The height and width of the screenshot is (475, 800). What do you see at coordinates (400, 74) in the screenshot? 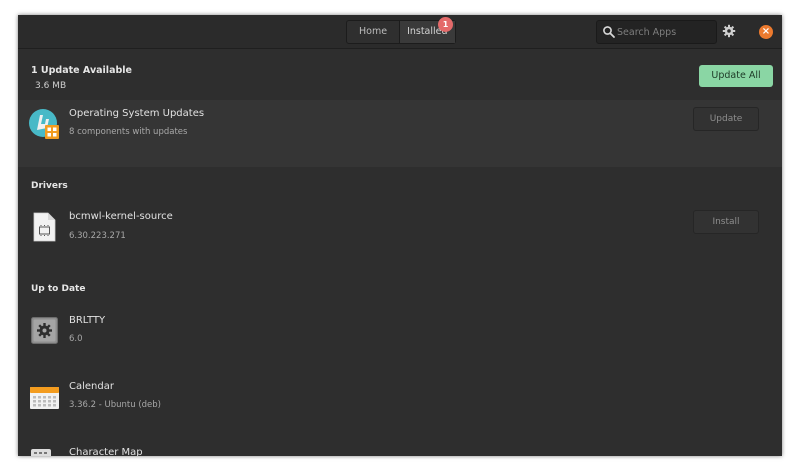
I see `updates-header: 1 Update Available 3.6 MB Update All` at bounding box center [400, 74].